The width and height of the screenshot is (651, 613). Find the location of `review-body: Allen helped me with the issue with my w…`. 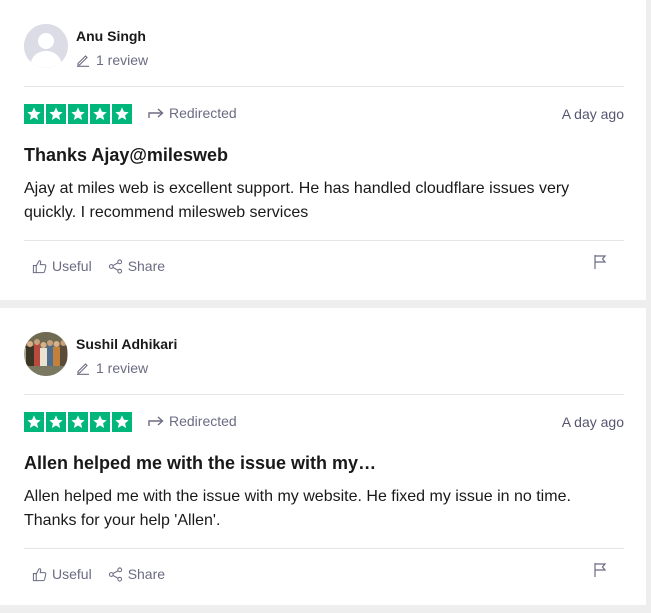

review-body: Allen helped me with the issue with my w… is located at coordinates (297, 508).